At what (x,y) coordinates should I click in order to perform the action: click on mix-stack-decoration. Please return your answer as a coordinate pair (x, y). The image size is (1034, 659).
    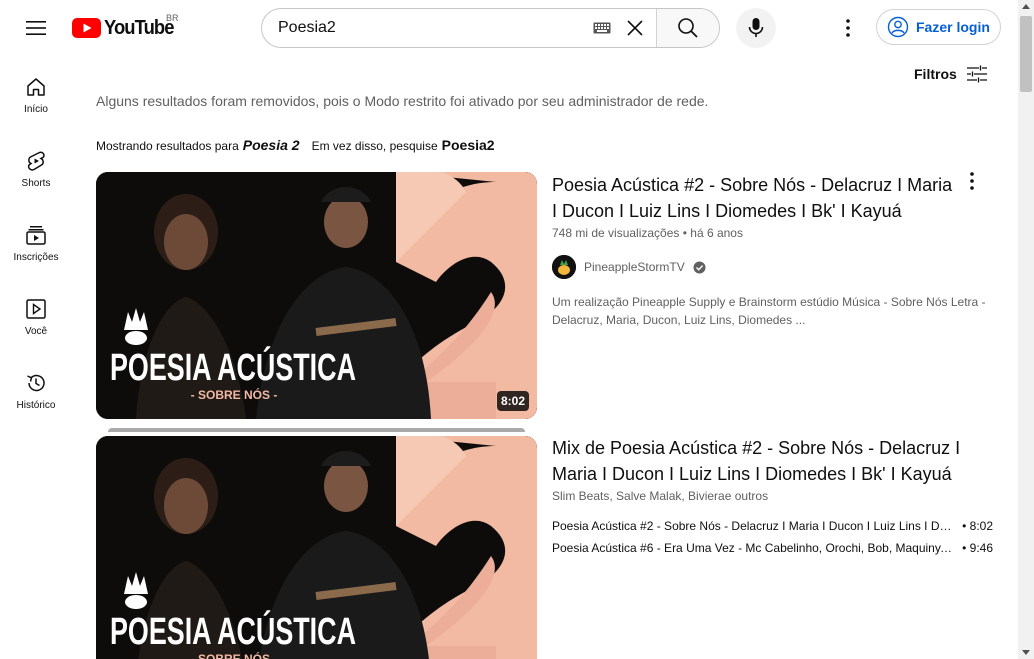
    Looking at the image, I should click on (316, 430).